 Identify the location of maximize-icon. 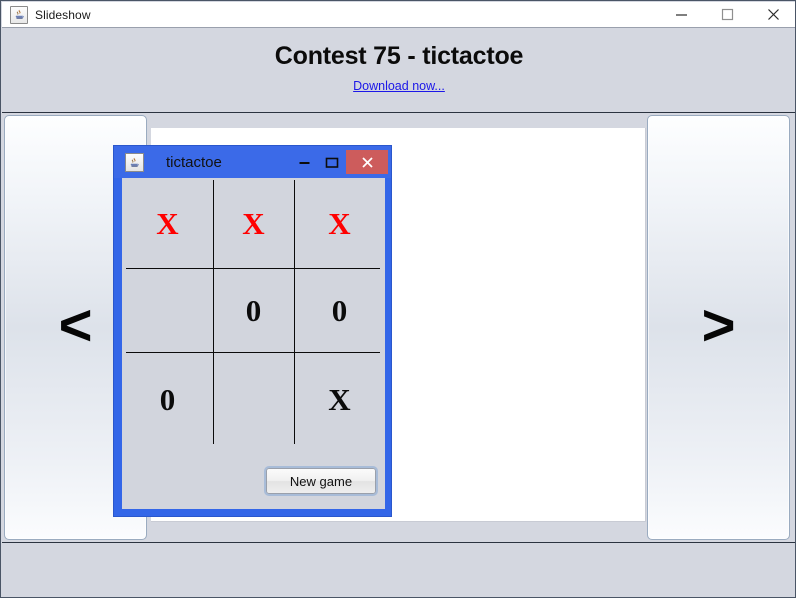
(727, 14).